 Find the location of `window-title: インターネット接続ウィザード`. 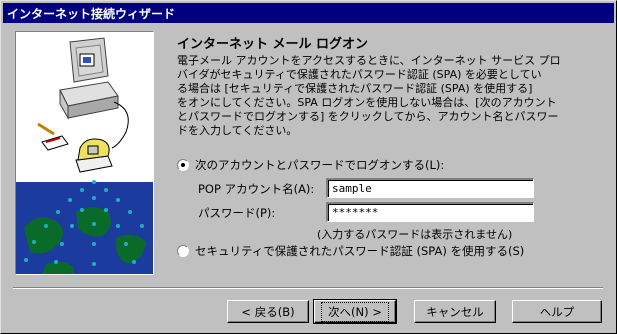

window-title: インターネット接続ウィザード is located at coordinates (91, 13).